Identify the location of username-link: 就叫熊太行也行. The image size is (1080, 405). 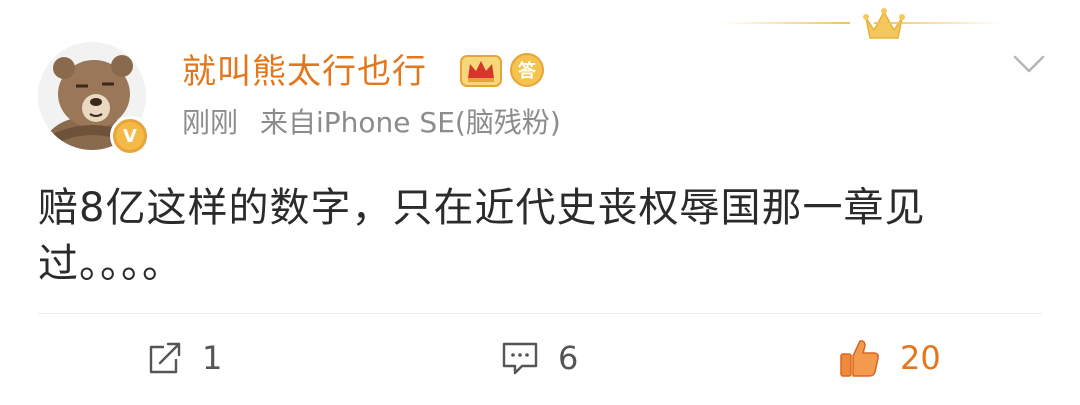
(304, 72).